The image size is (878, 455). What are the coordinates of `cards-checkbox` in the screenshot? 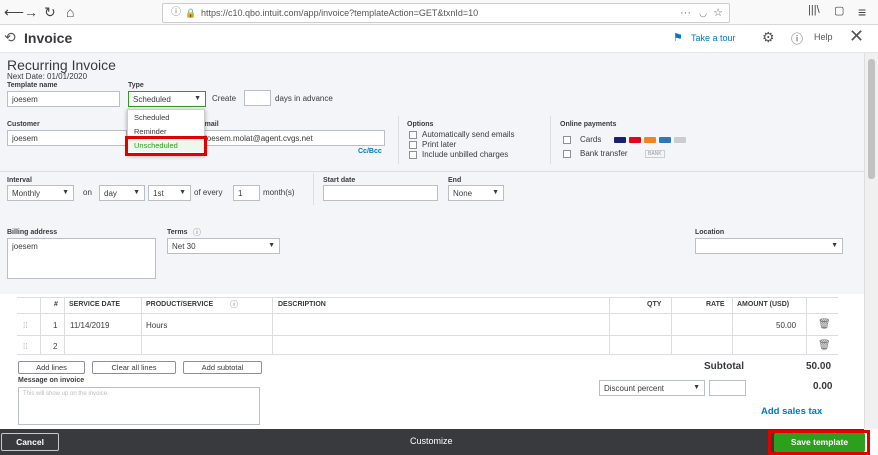 It's located at (567, 140).